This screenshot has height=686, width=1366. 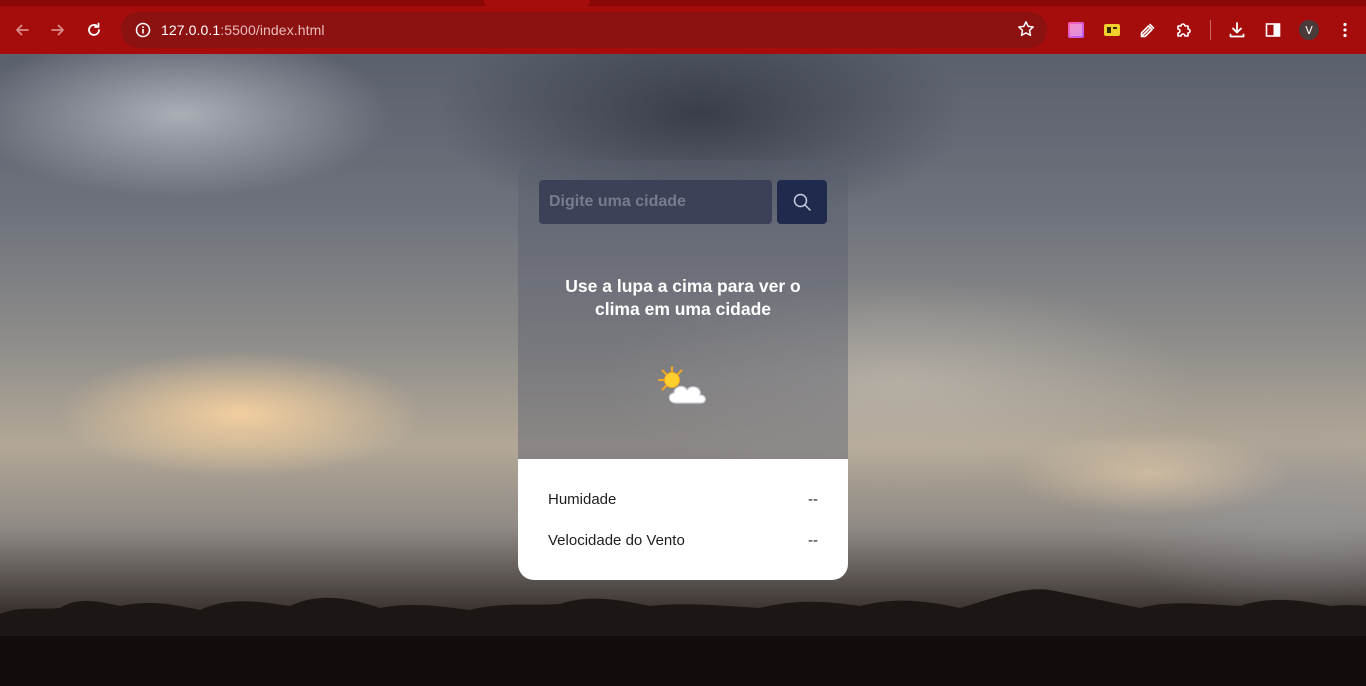 I want to click on puzzle-icon, so click(x=1184, y=30).